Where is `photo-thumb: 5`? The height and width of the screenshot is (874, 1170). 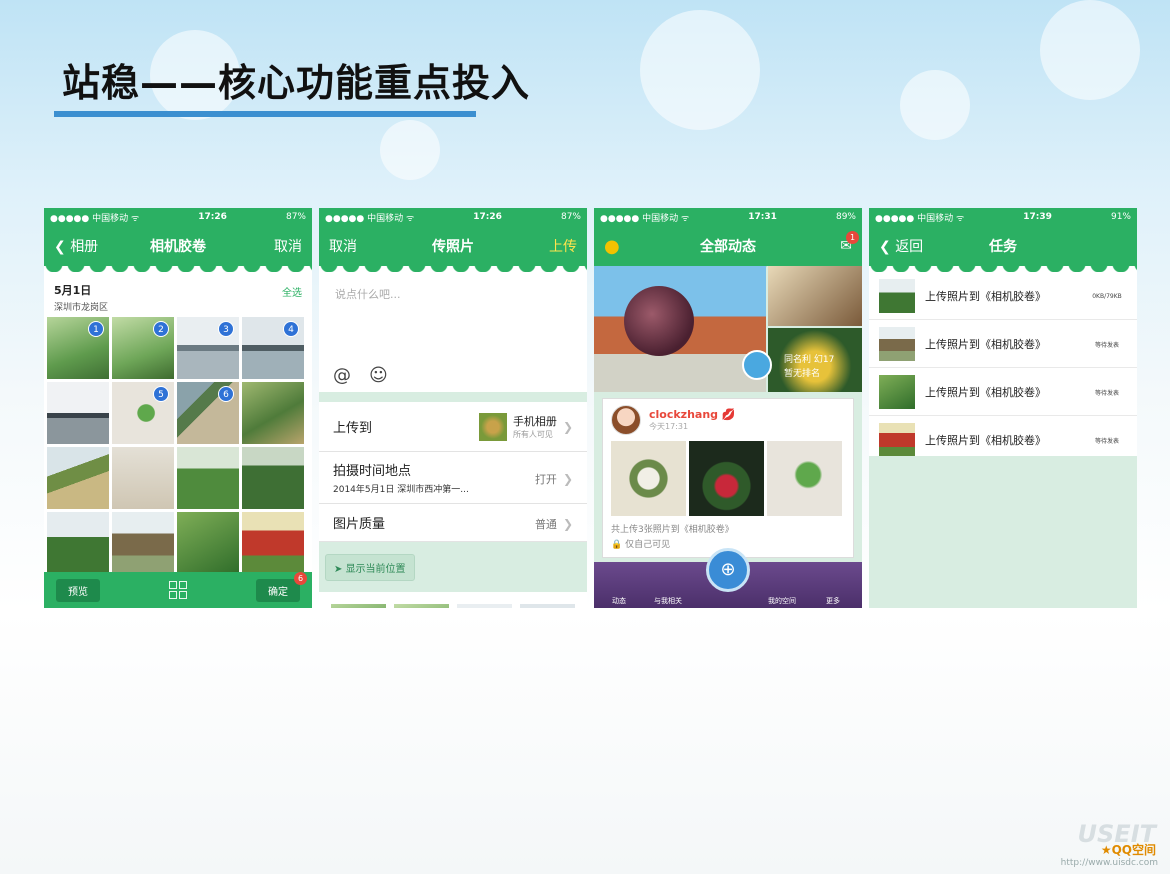 photo-thumb: 5 is located at coordinates (143, 413).